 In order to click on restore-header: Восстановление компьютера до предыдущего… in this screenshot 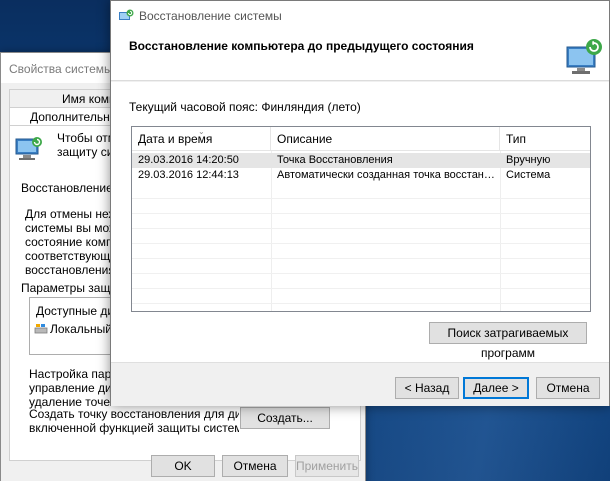, I will do `click(360, 56)`.